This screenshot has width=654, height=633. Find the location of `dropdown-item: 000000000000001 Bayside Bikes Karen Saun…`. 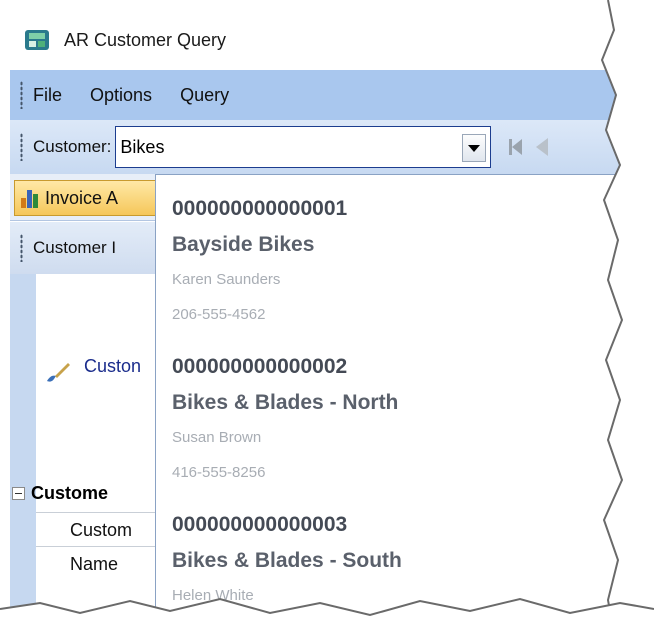

dropdown-item: 000000000000001 Bayside Bikes Karen Saun… is located at coordinates (259, 260).